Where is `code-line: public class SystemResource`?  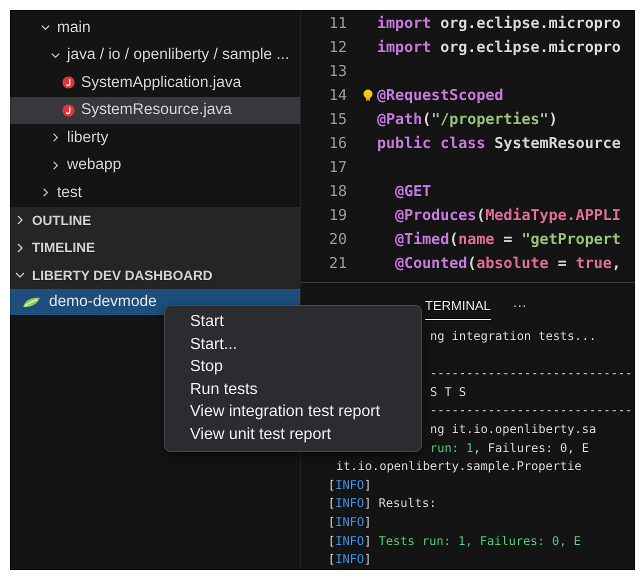 code-line: public class SystemResource is located at coordinates (499, 143).